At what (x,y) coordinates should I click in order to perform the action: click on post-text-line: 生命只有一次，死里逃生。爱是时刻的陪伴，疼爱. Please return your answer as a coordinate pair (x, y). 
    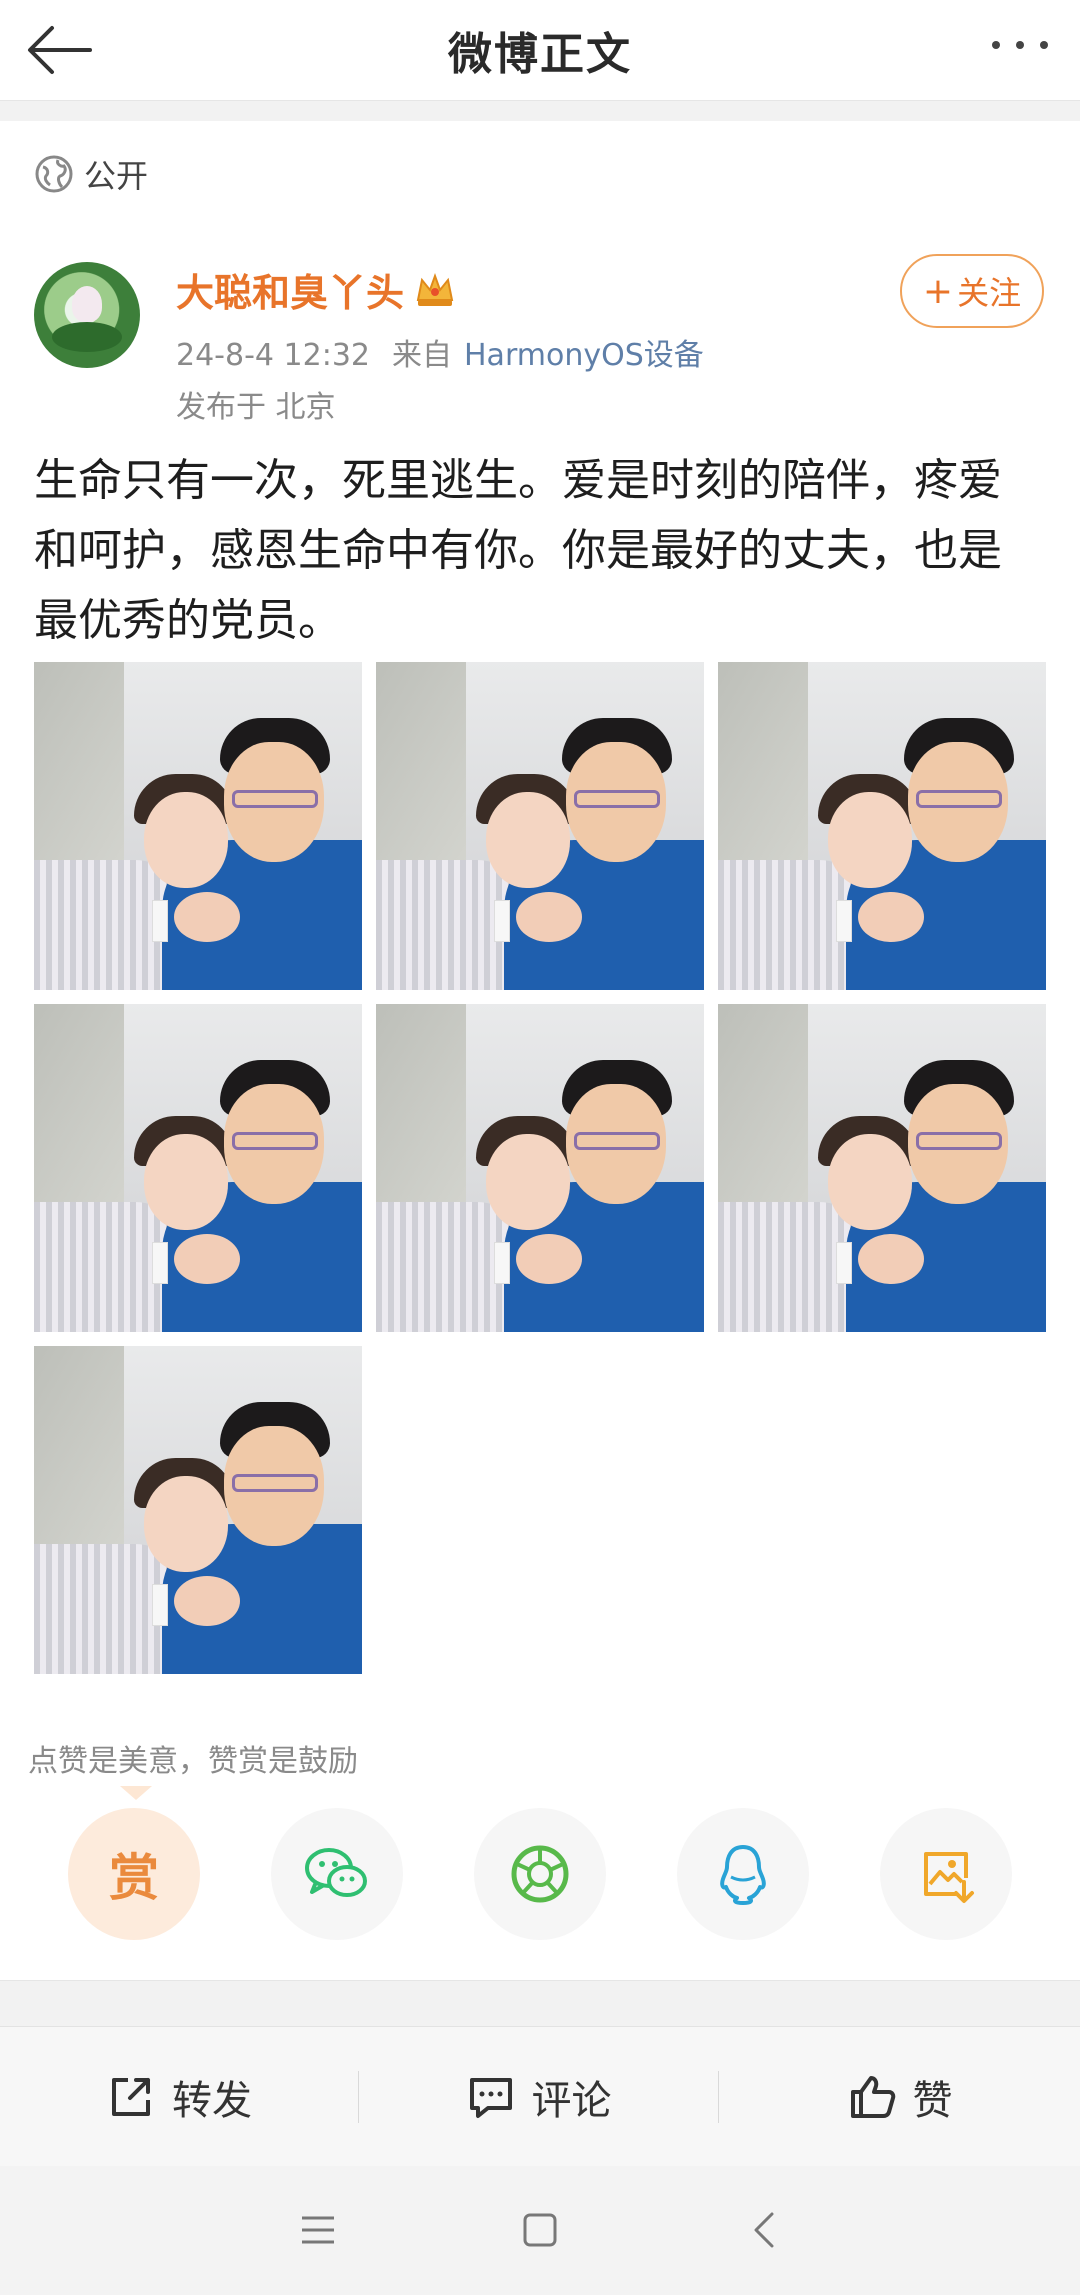
    Looking at the image, I should click on (518, 480).